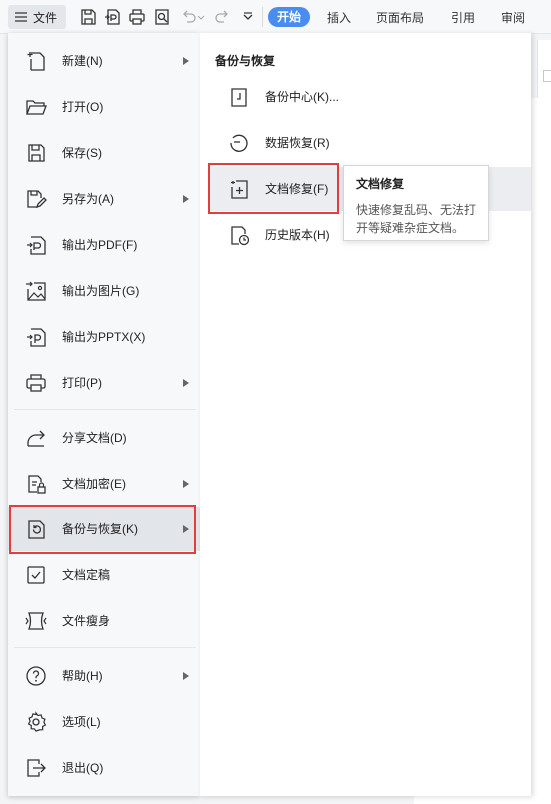  What do you see at coordinates (410, 228) in the screenshot?
I see `tooltip-desc-line2: 开等疑难杂症文档。` at bounding box center [410, 228].